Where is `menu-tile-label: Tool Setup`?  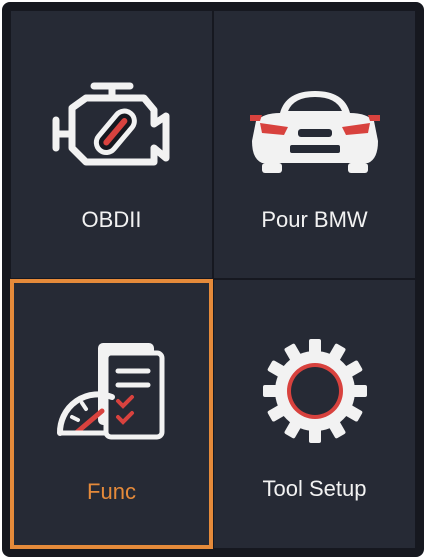 menu-tile-label: Tool Setup is located at coordinates (314, 488).